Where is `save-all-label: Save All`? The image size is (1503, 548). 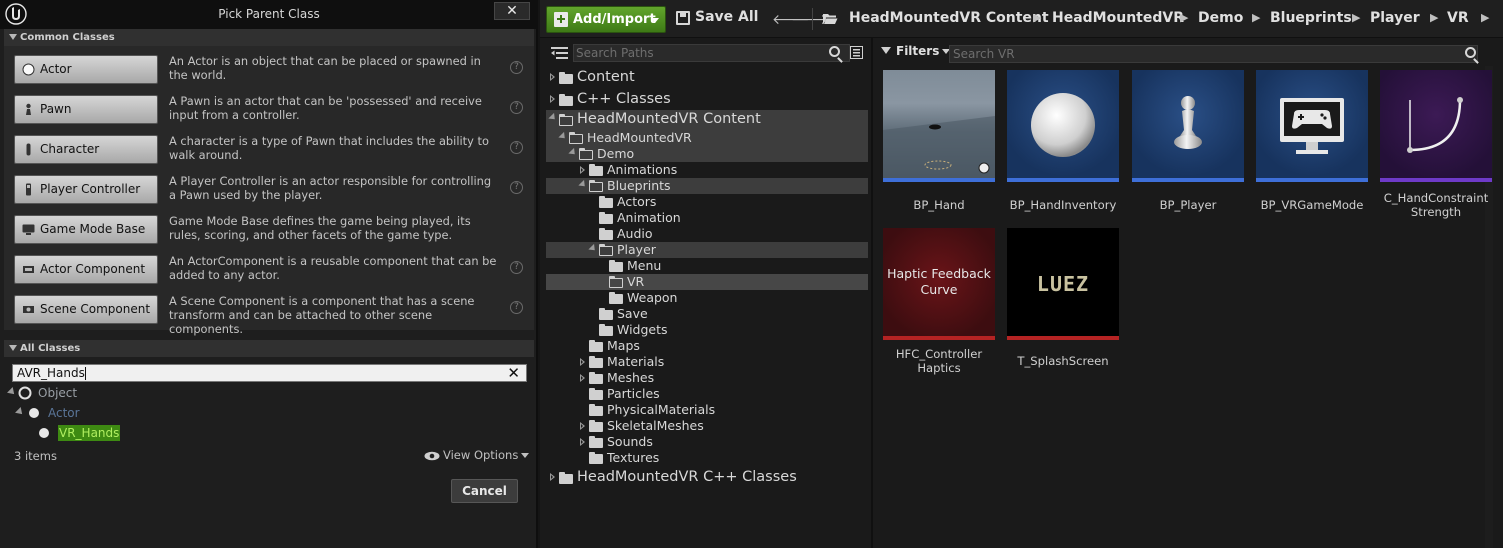 save-all-label: Save All is located at coordinates (727, 17).